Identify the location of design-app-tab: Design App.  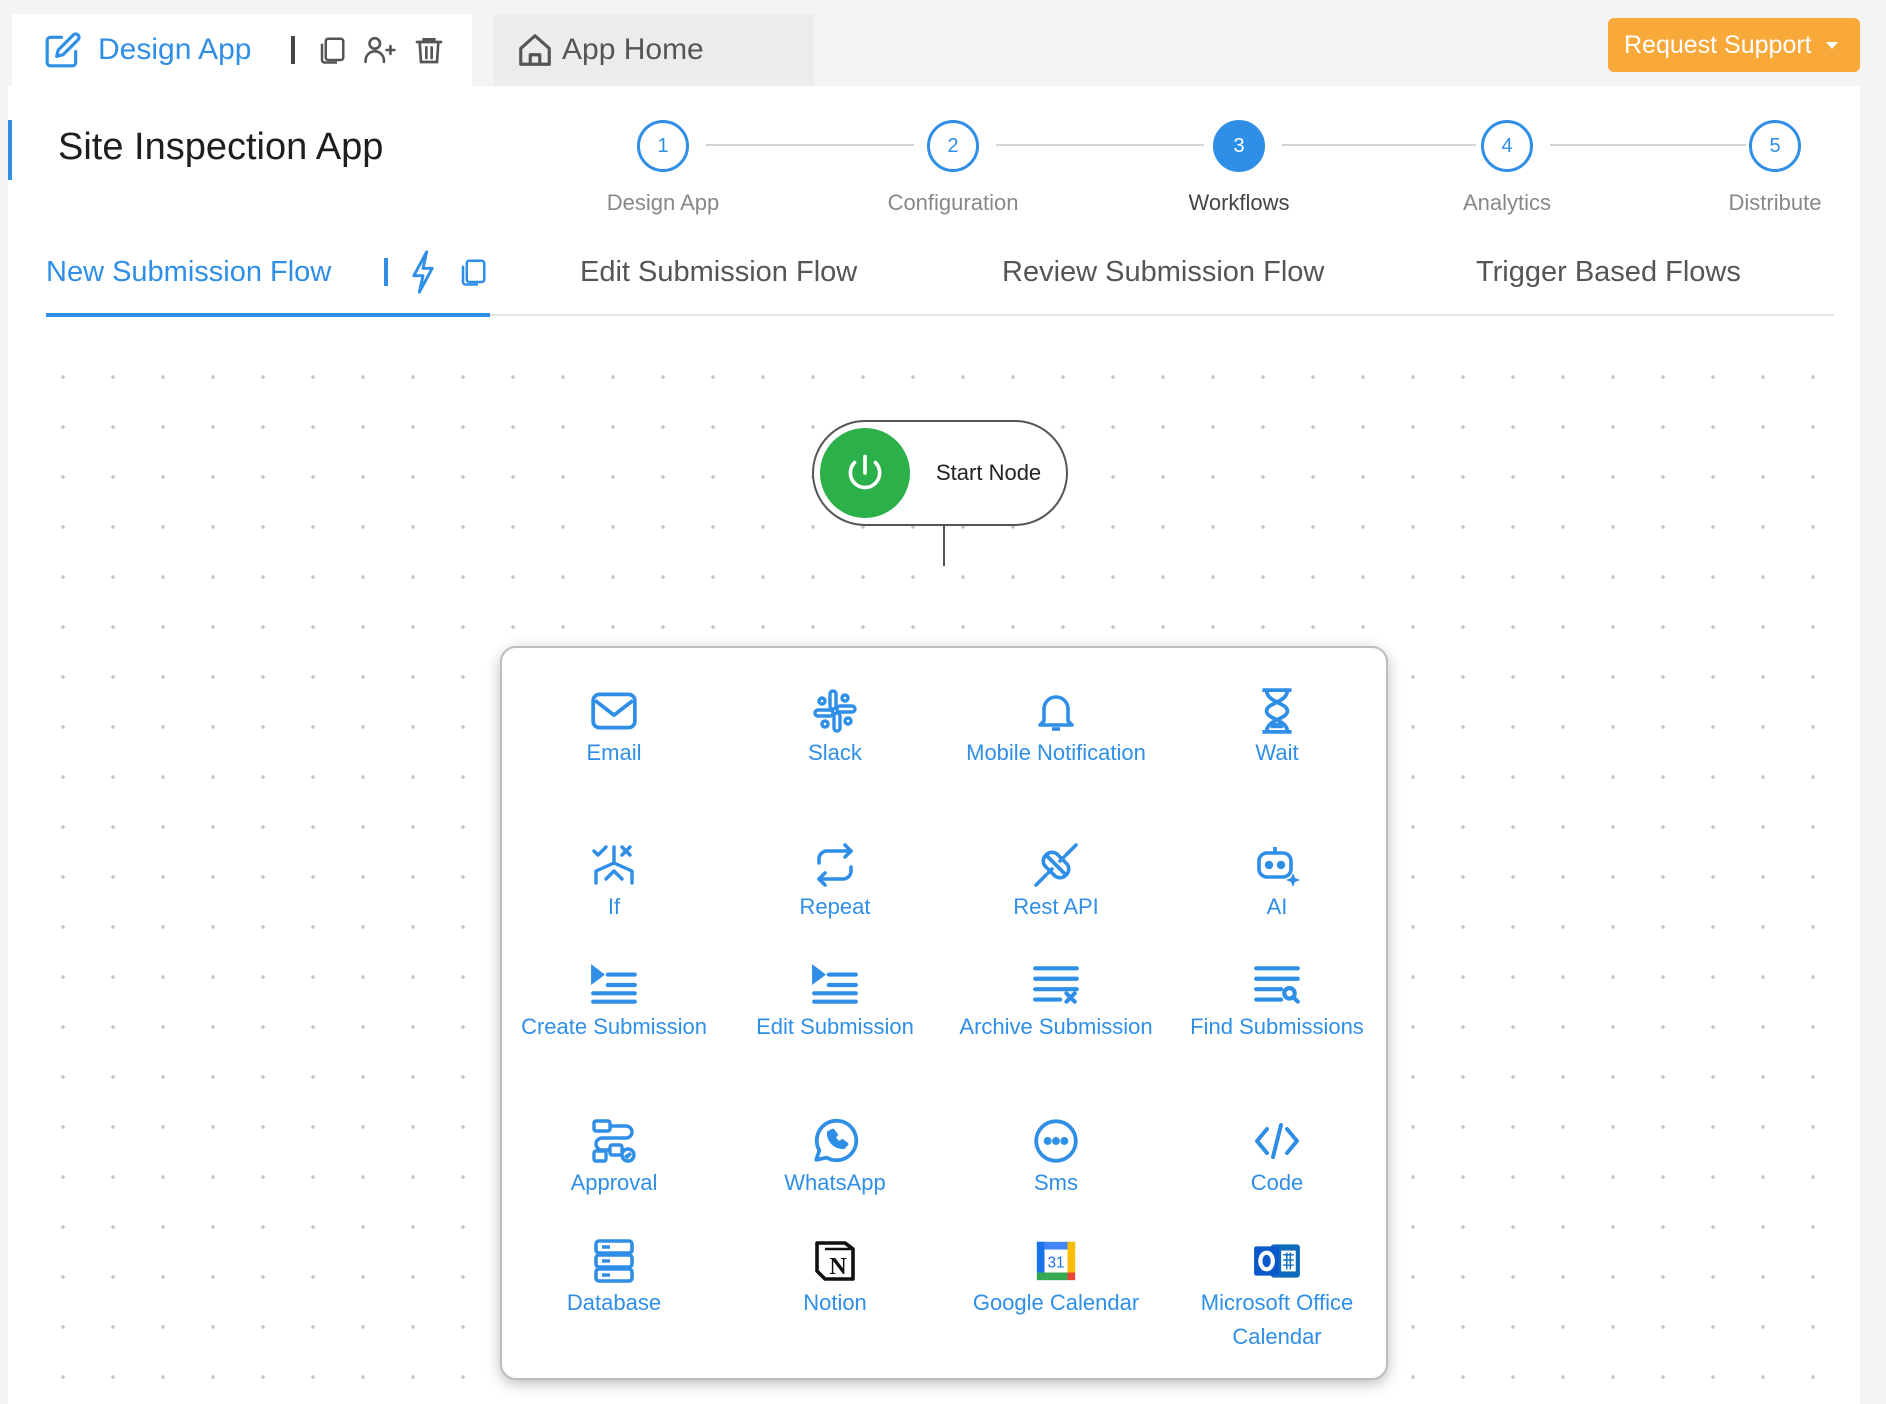
(242, 50).